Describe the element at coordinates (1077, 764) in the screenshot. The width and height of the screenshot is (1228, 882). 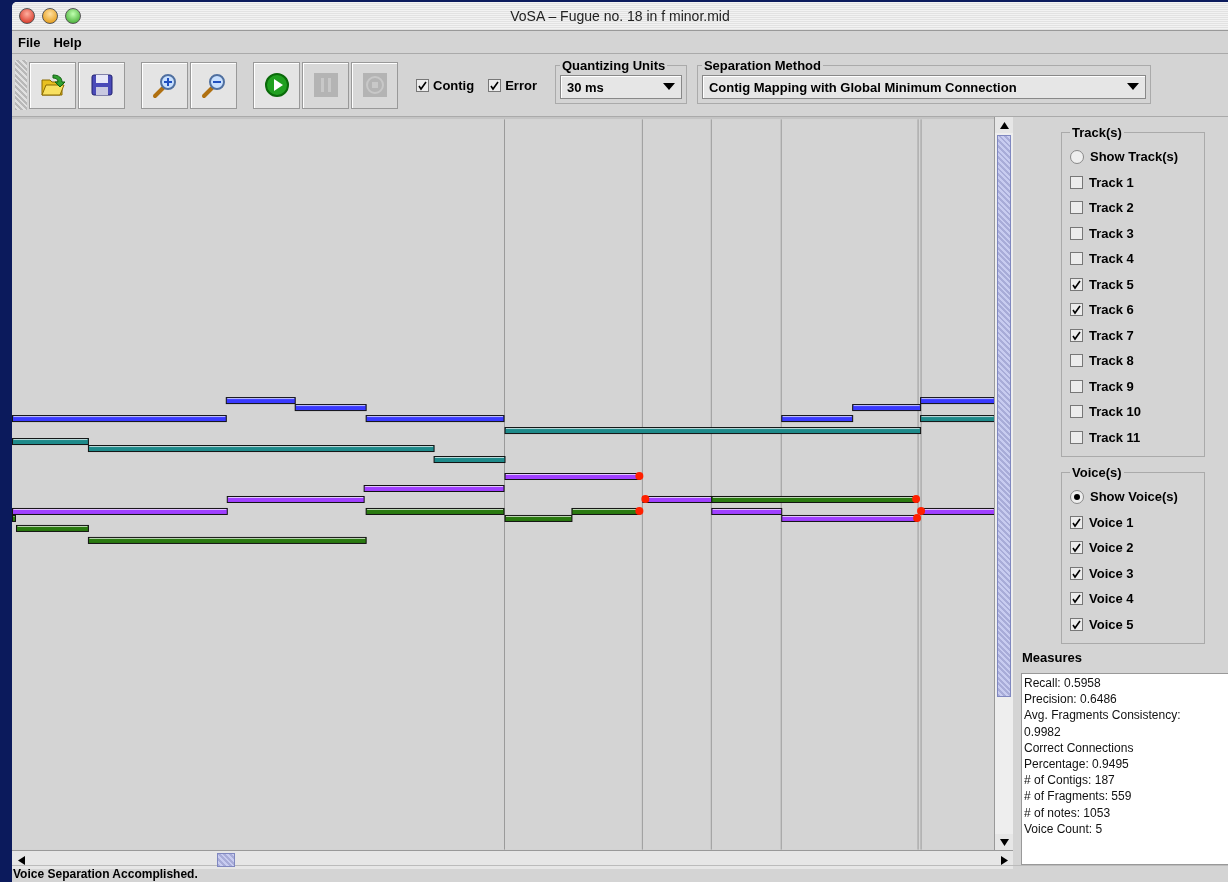
I see `measure-text: Percentage: 0.9495` at that location.